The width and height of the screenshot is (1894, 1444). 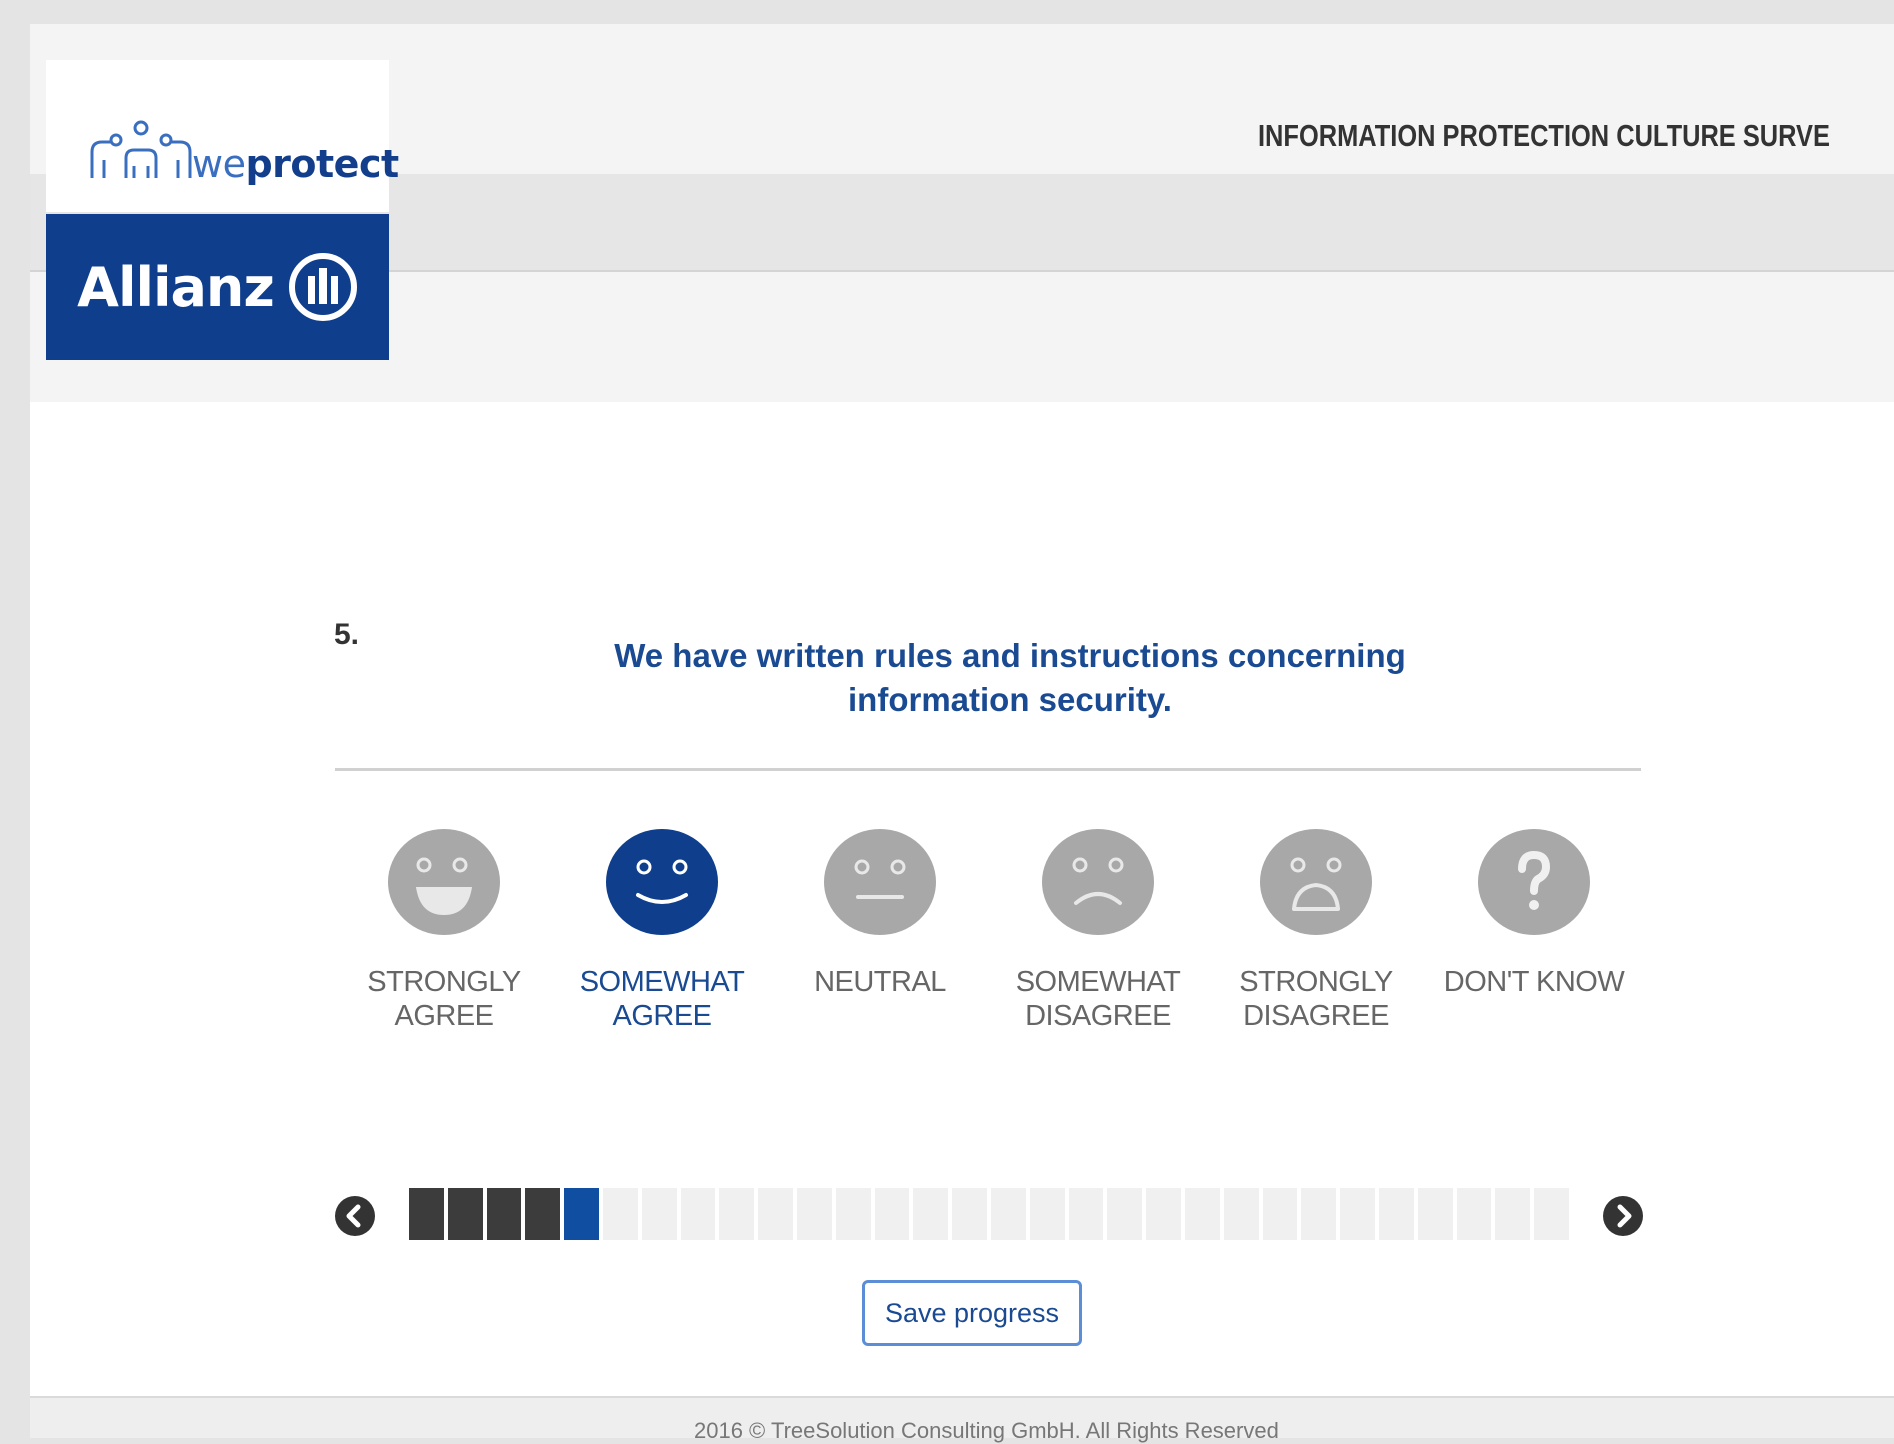 I want to click on logo-we: we, so click(x=219, y=164).